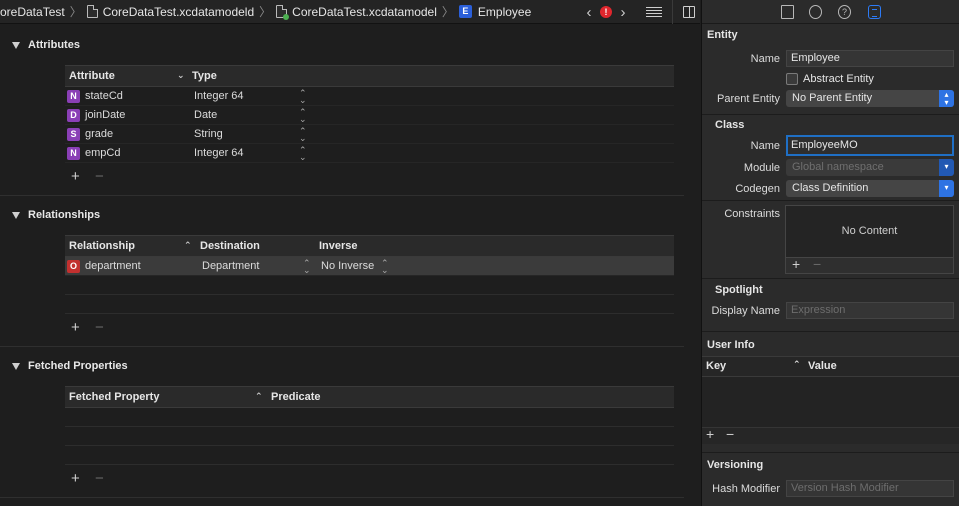  Describe the element at coordinates (787, 12) in the screenshot. I see `file-inspector-icon` at that location.